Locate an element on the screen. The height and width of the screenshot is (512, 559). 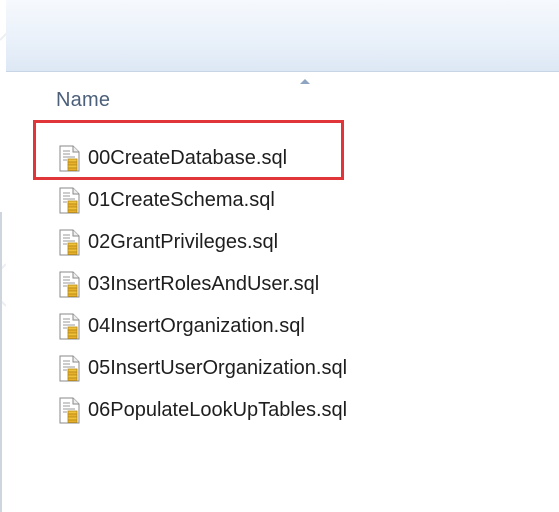
column-header-name: Name is located at coordinates (83, 100).